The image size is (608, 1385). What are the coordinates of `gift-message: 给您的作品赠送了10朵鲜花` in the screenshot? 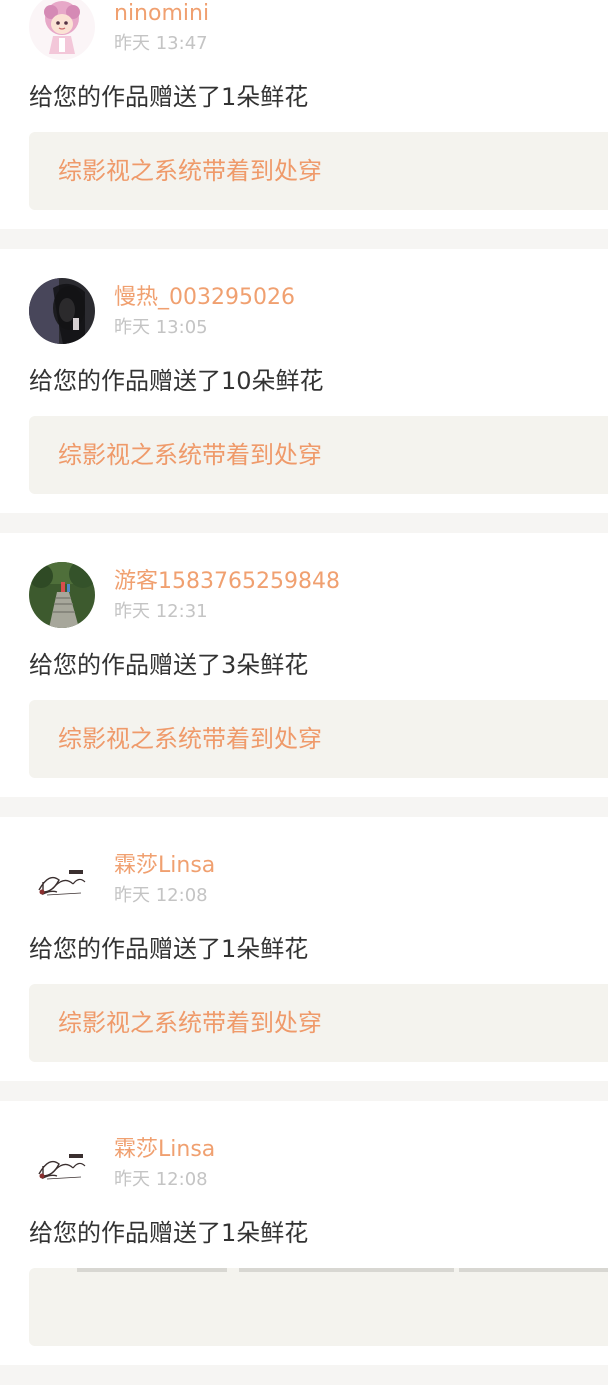 It's located at (176, 381).